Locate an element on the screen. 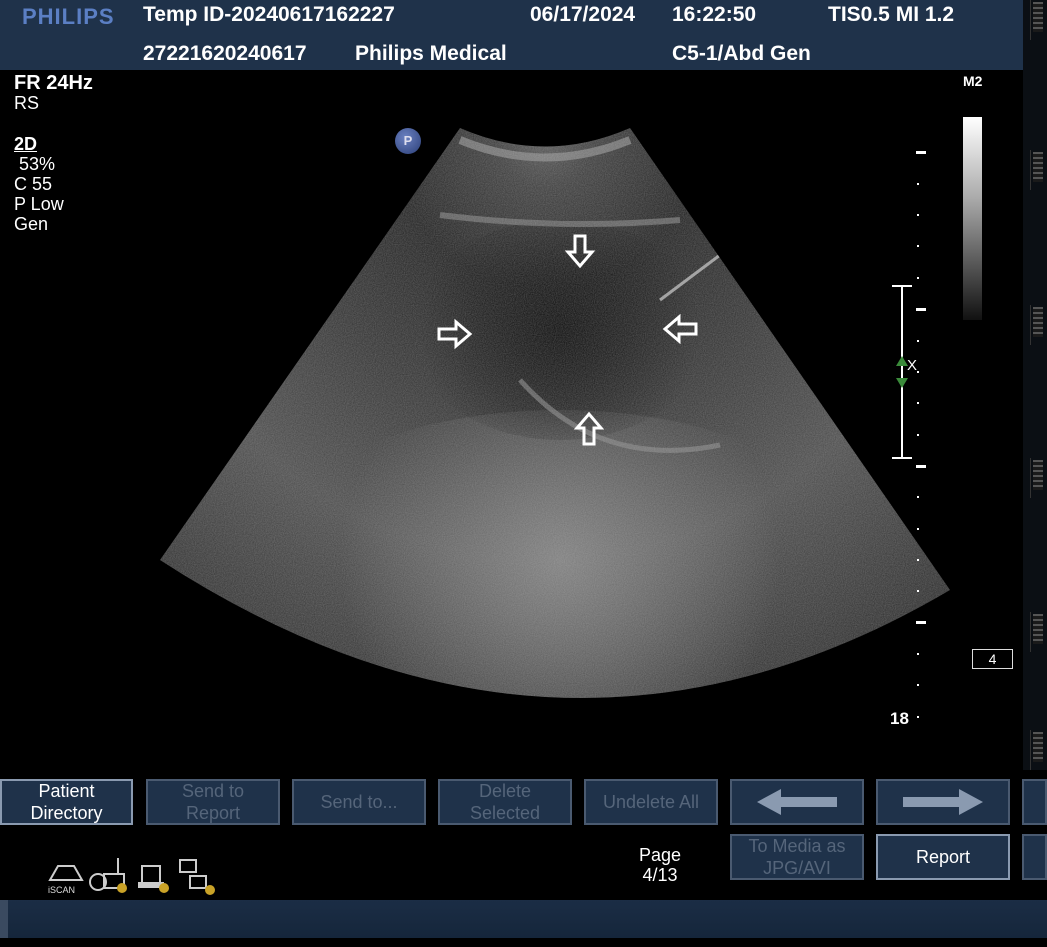 The image size is (1047, 947). arrow-left-icon is located at coordinates (797, 802).